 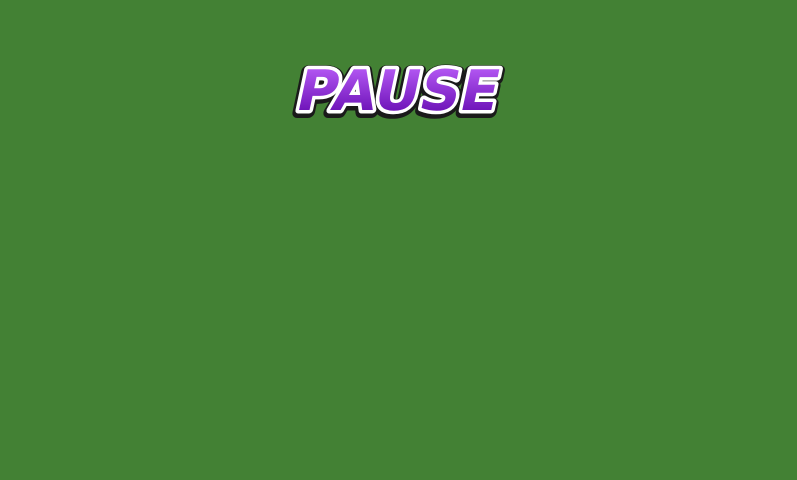 I want to click on pause-title-text: PAUSE, so click(x=398, y=91).